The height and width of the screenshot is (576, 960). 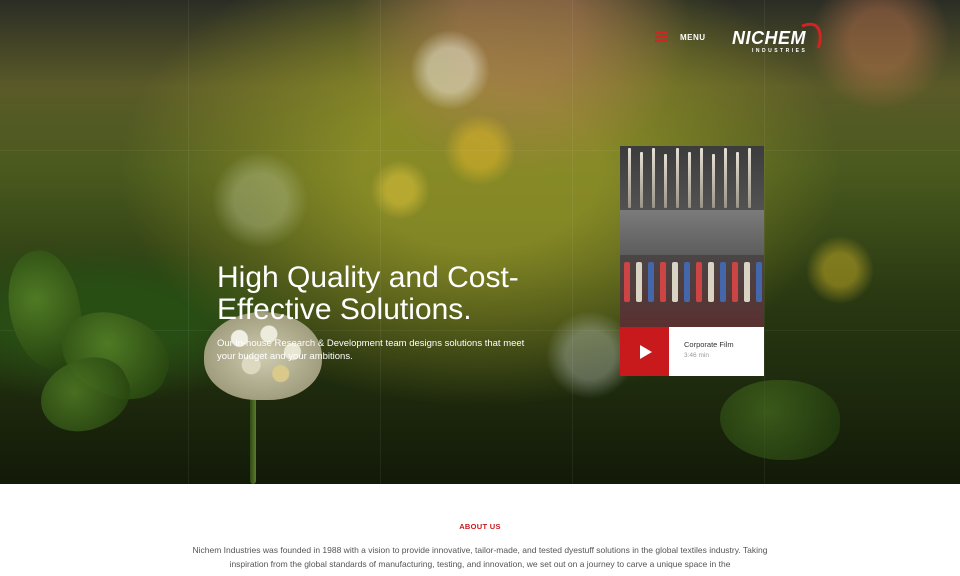 I want to click on play-button, so click(x=644, y=351).